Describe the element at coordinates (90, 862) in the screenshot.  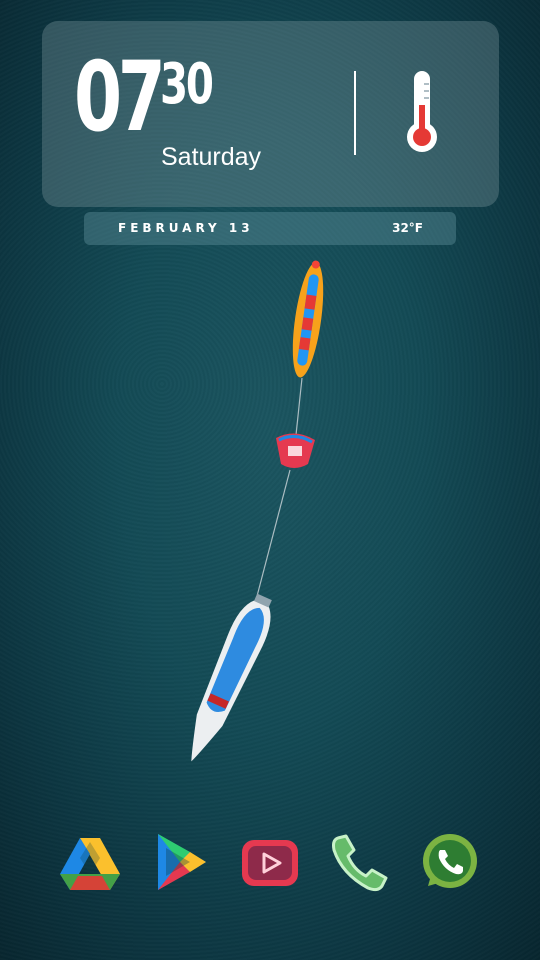
I see `google-drive-icon` at that location.